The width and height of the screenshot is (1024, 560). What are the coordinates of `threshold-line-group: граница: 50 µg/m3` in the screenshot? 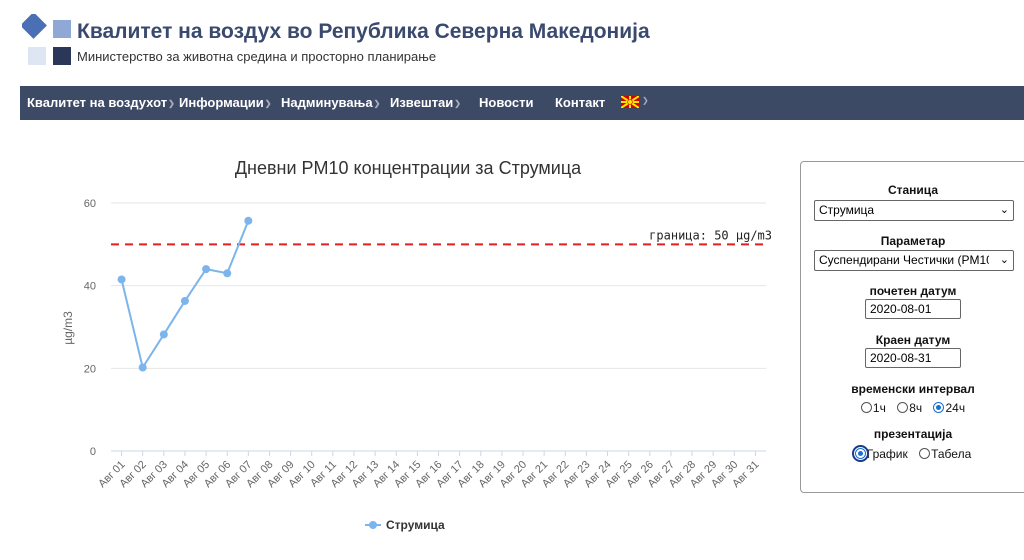 It's located at (441, 237).